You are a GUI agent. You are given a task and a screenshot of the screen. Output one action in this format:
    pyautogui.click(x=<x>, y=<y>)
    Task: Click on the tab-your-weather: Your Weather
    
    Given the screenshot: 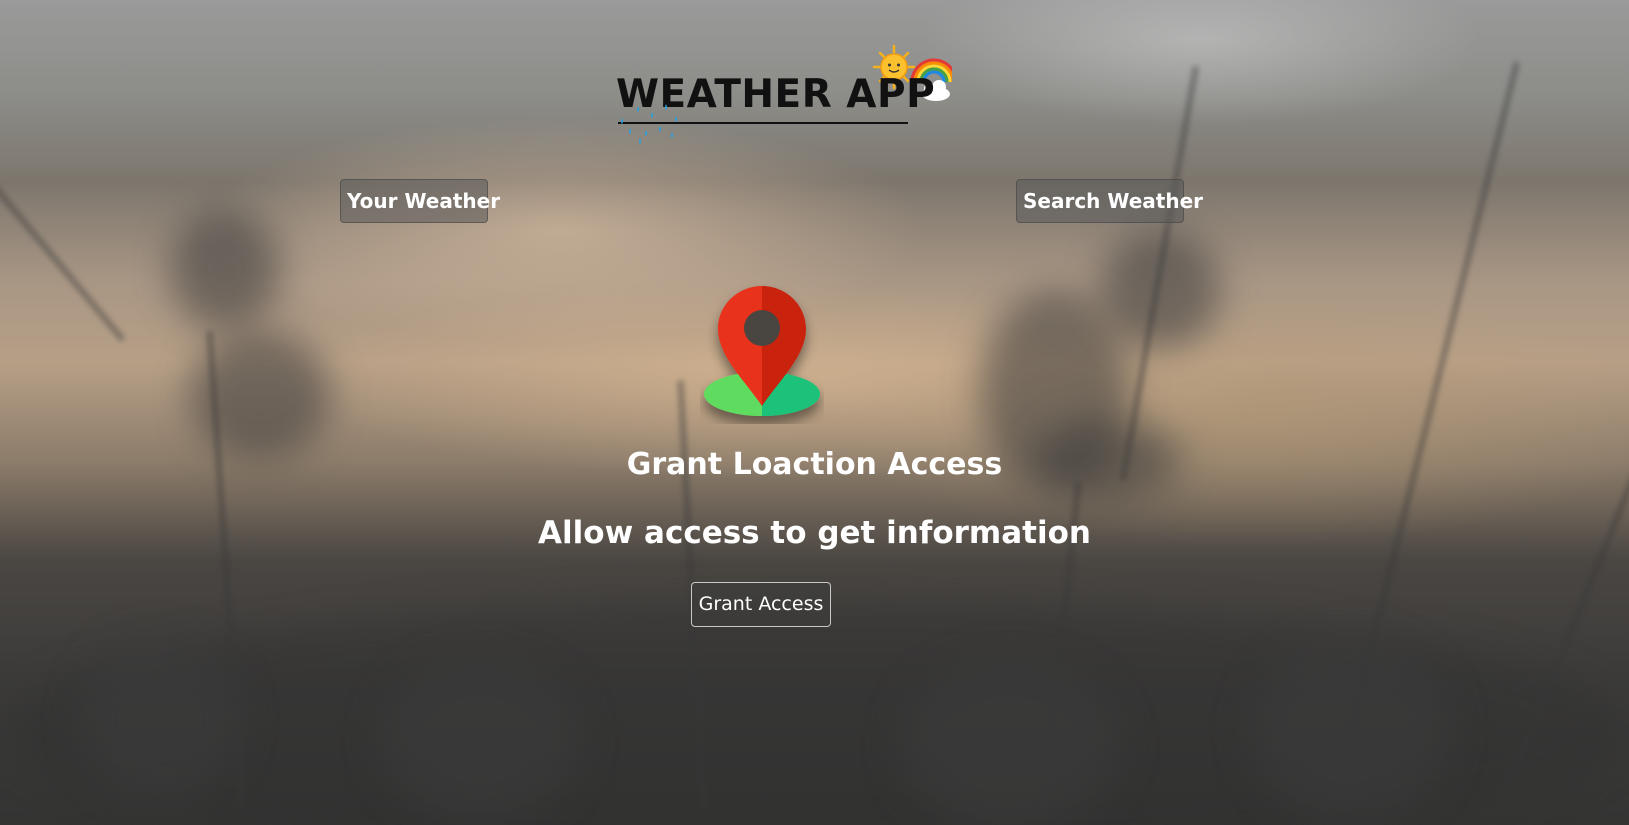 What is the action you would take?
    pyautogui.click(x=420, y=201)
    